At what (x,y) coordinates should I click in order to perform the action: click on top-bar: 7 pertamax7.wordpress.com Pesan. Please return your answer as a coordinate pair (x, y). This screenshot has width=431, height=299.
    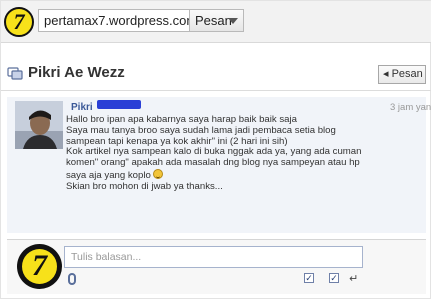
    Looking at the image, I should click on (216, 22).